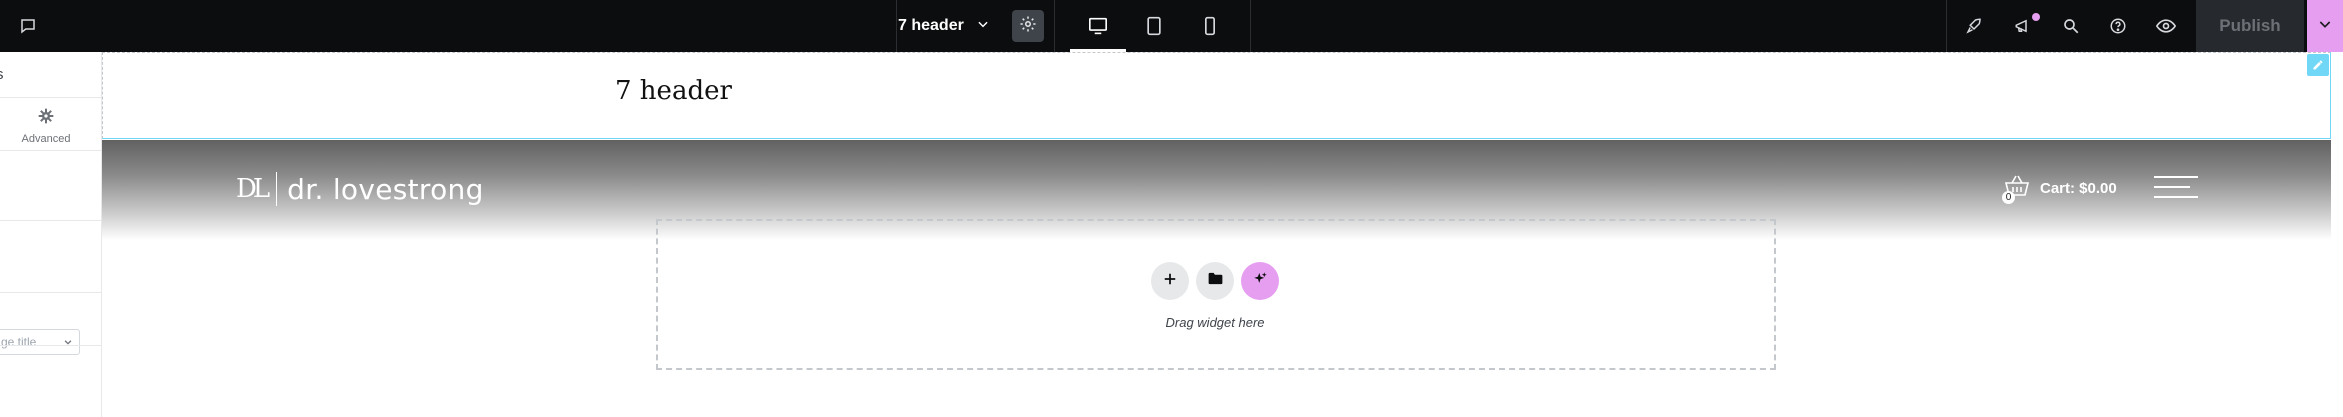  I want to click on plus-icon, so click(1170, 281).